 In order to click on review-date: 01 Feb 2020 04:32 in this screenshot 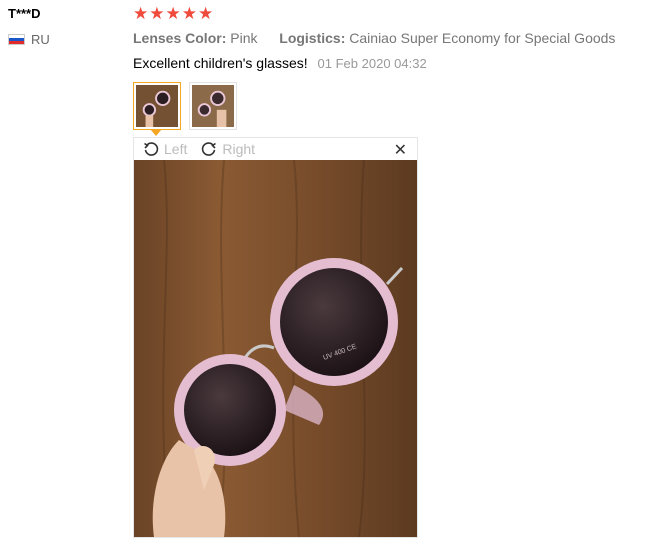, I will do `click(372, 63)`.